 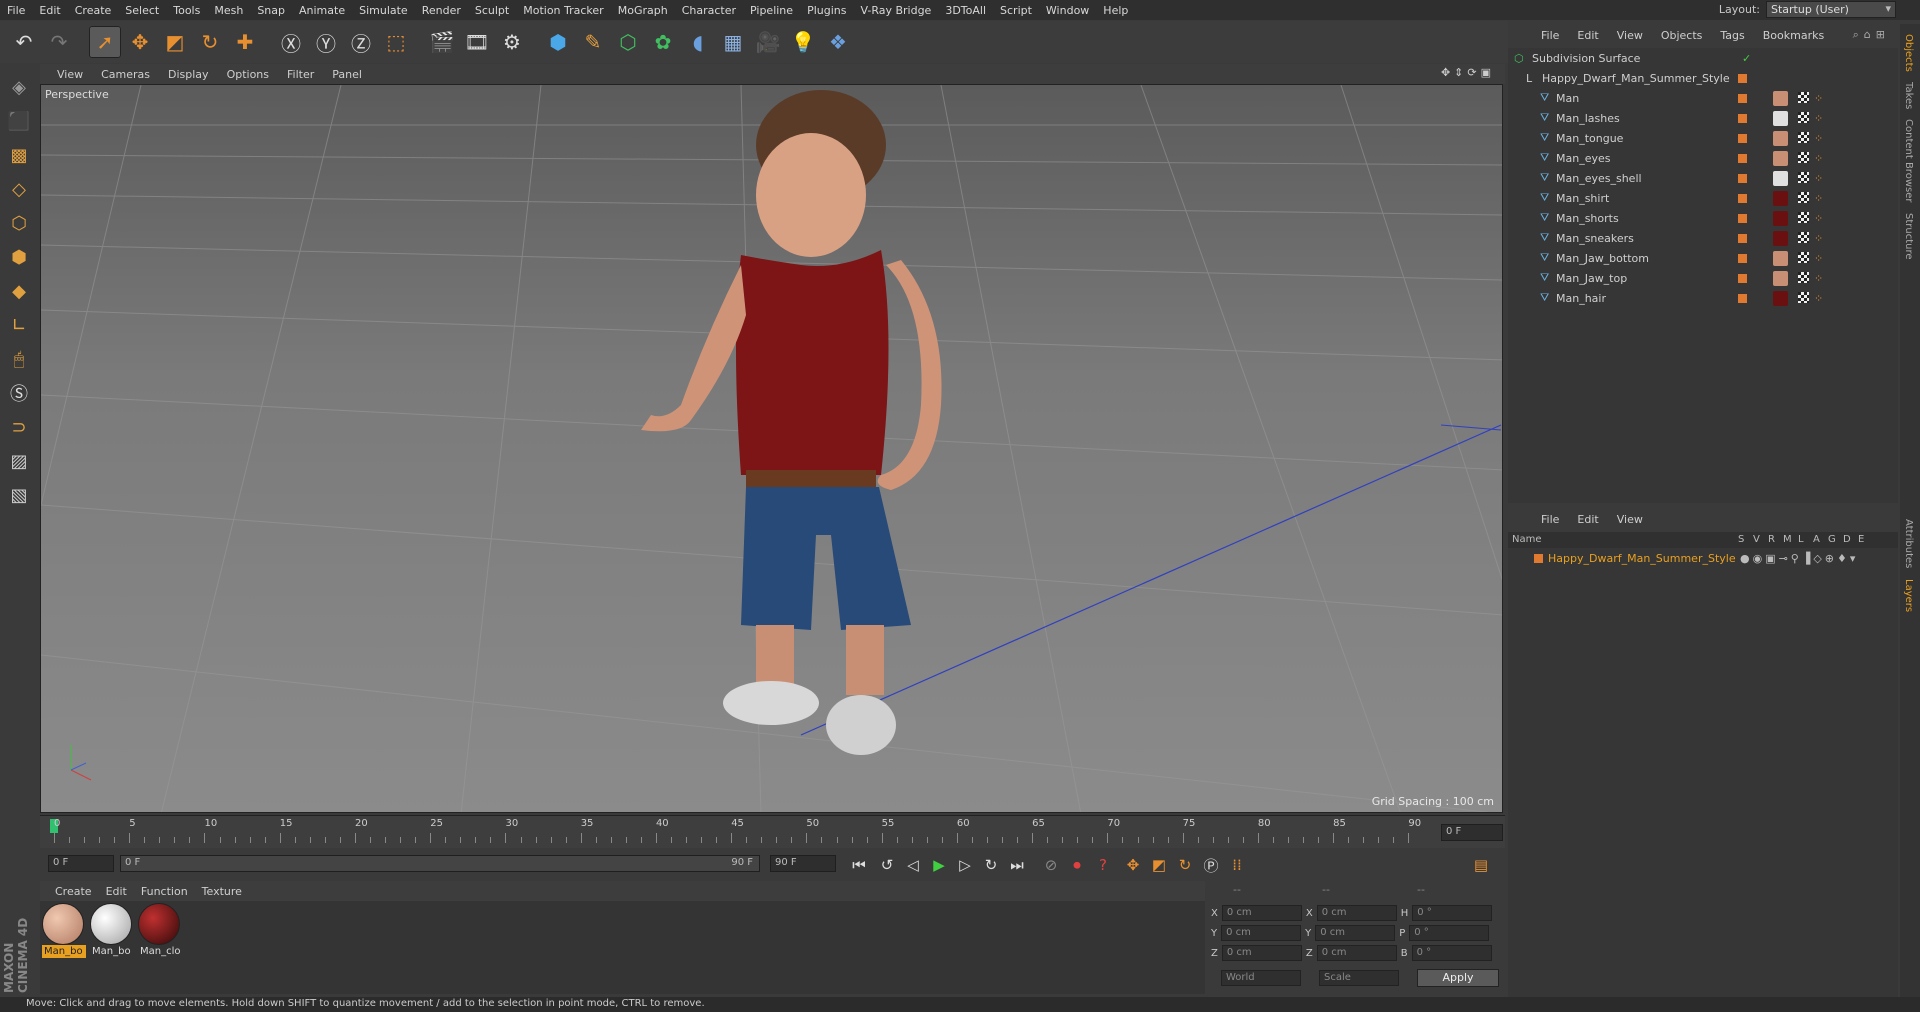 What do you see at coordinates (1472, 832) in the screenshot?
I see `current-frame-field: 0 F` at bounding box center [1472, 832].